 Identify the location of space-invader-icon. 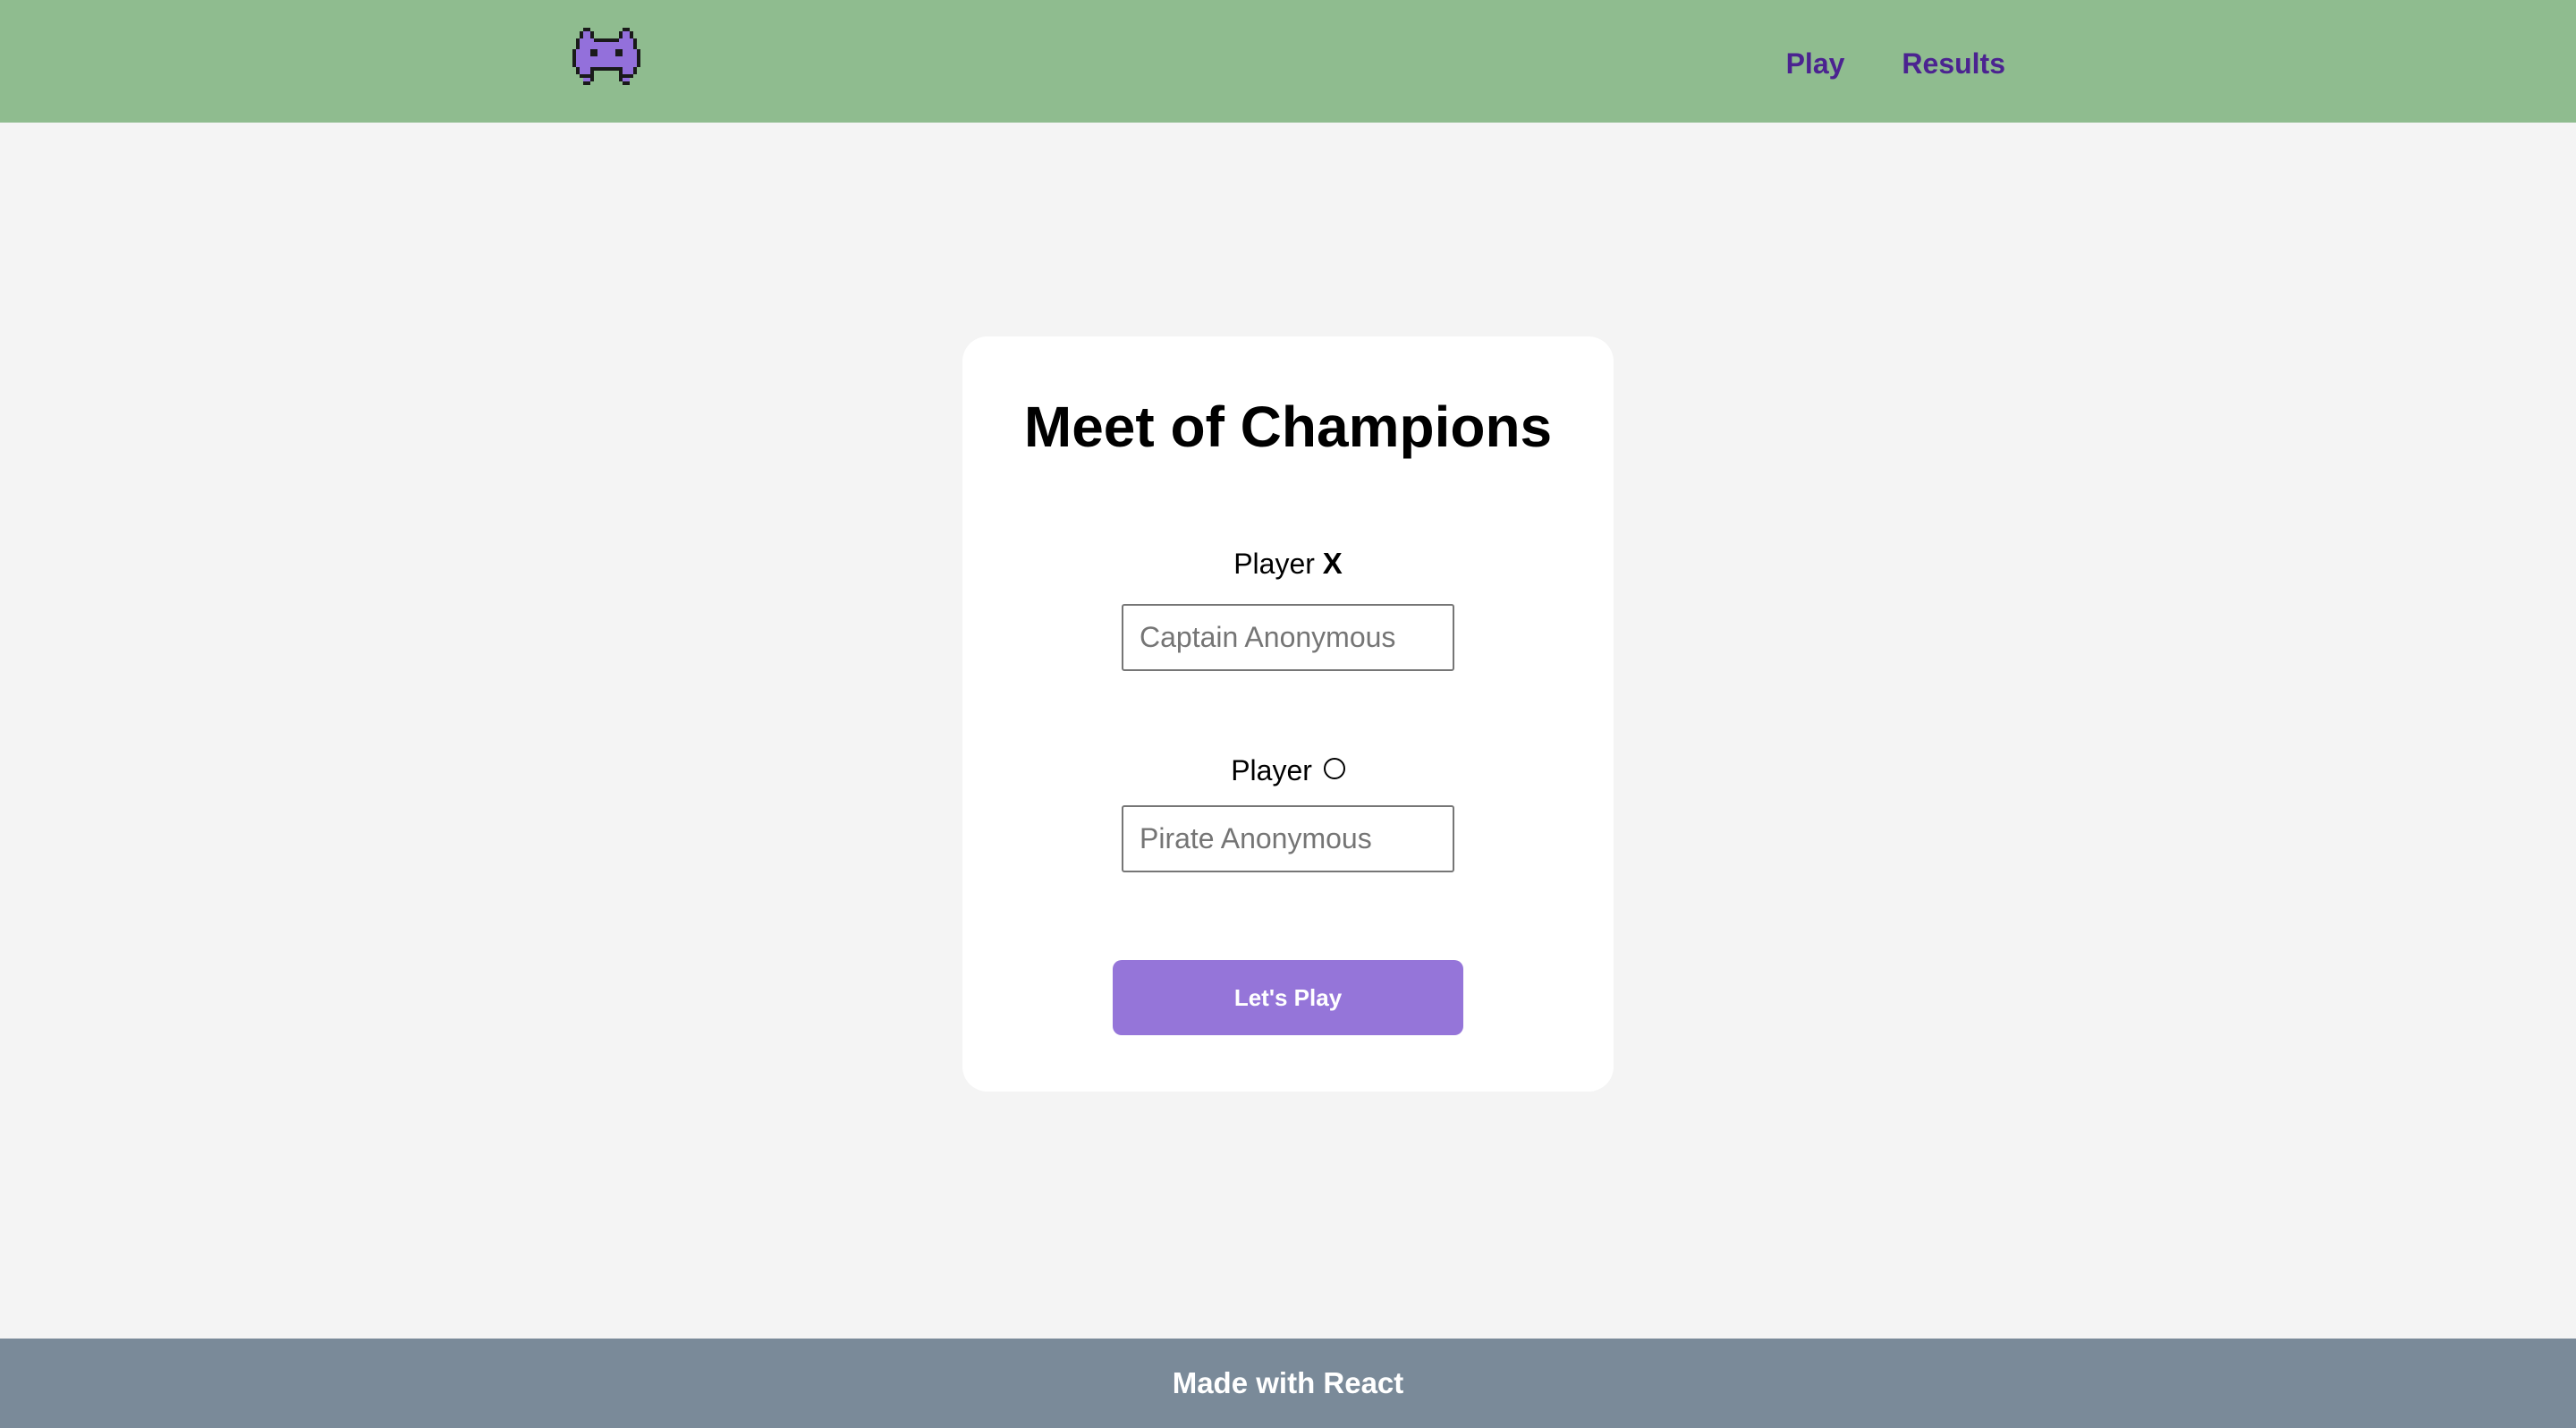
(606, 56).